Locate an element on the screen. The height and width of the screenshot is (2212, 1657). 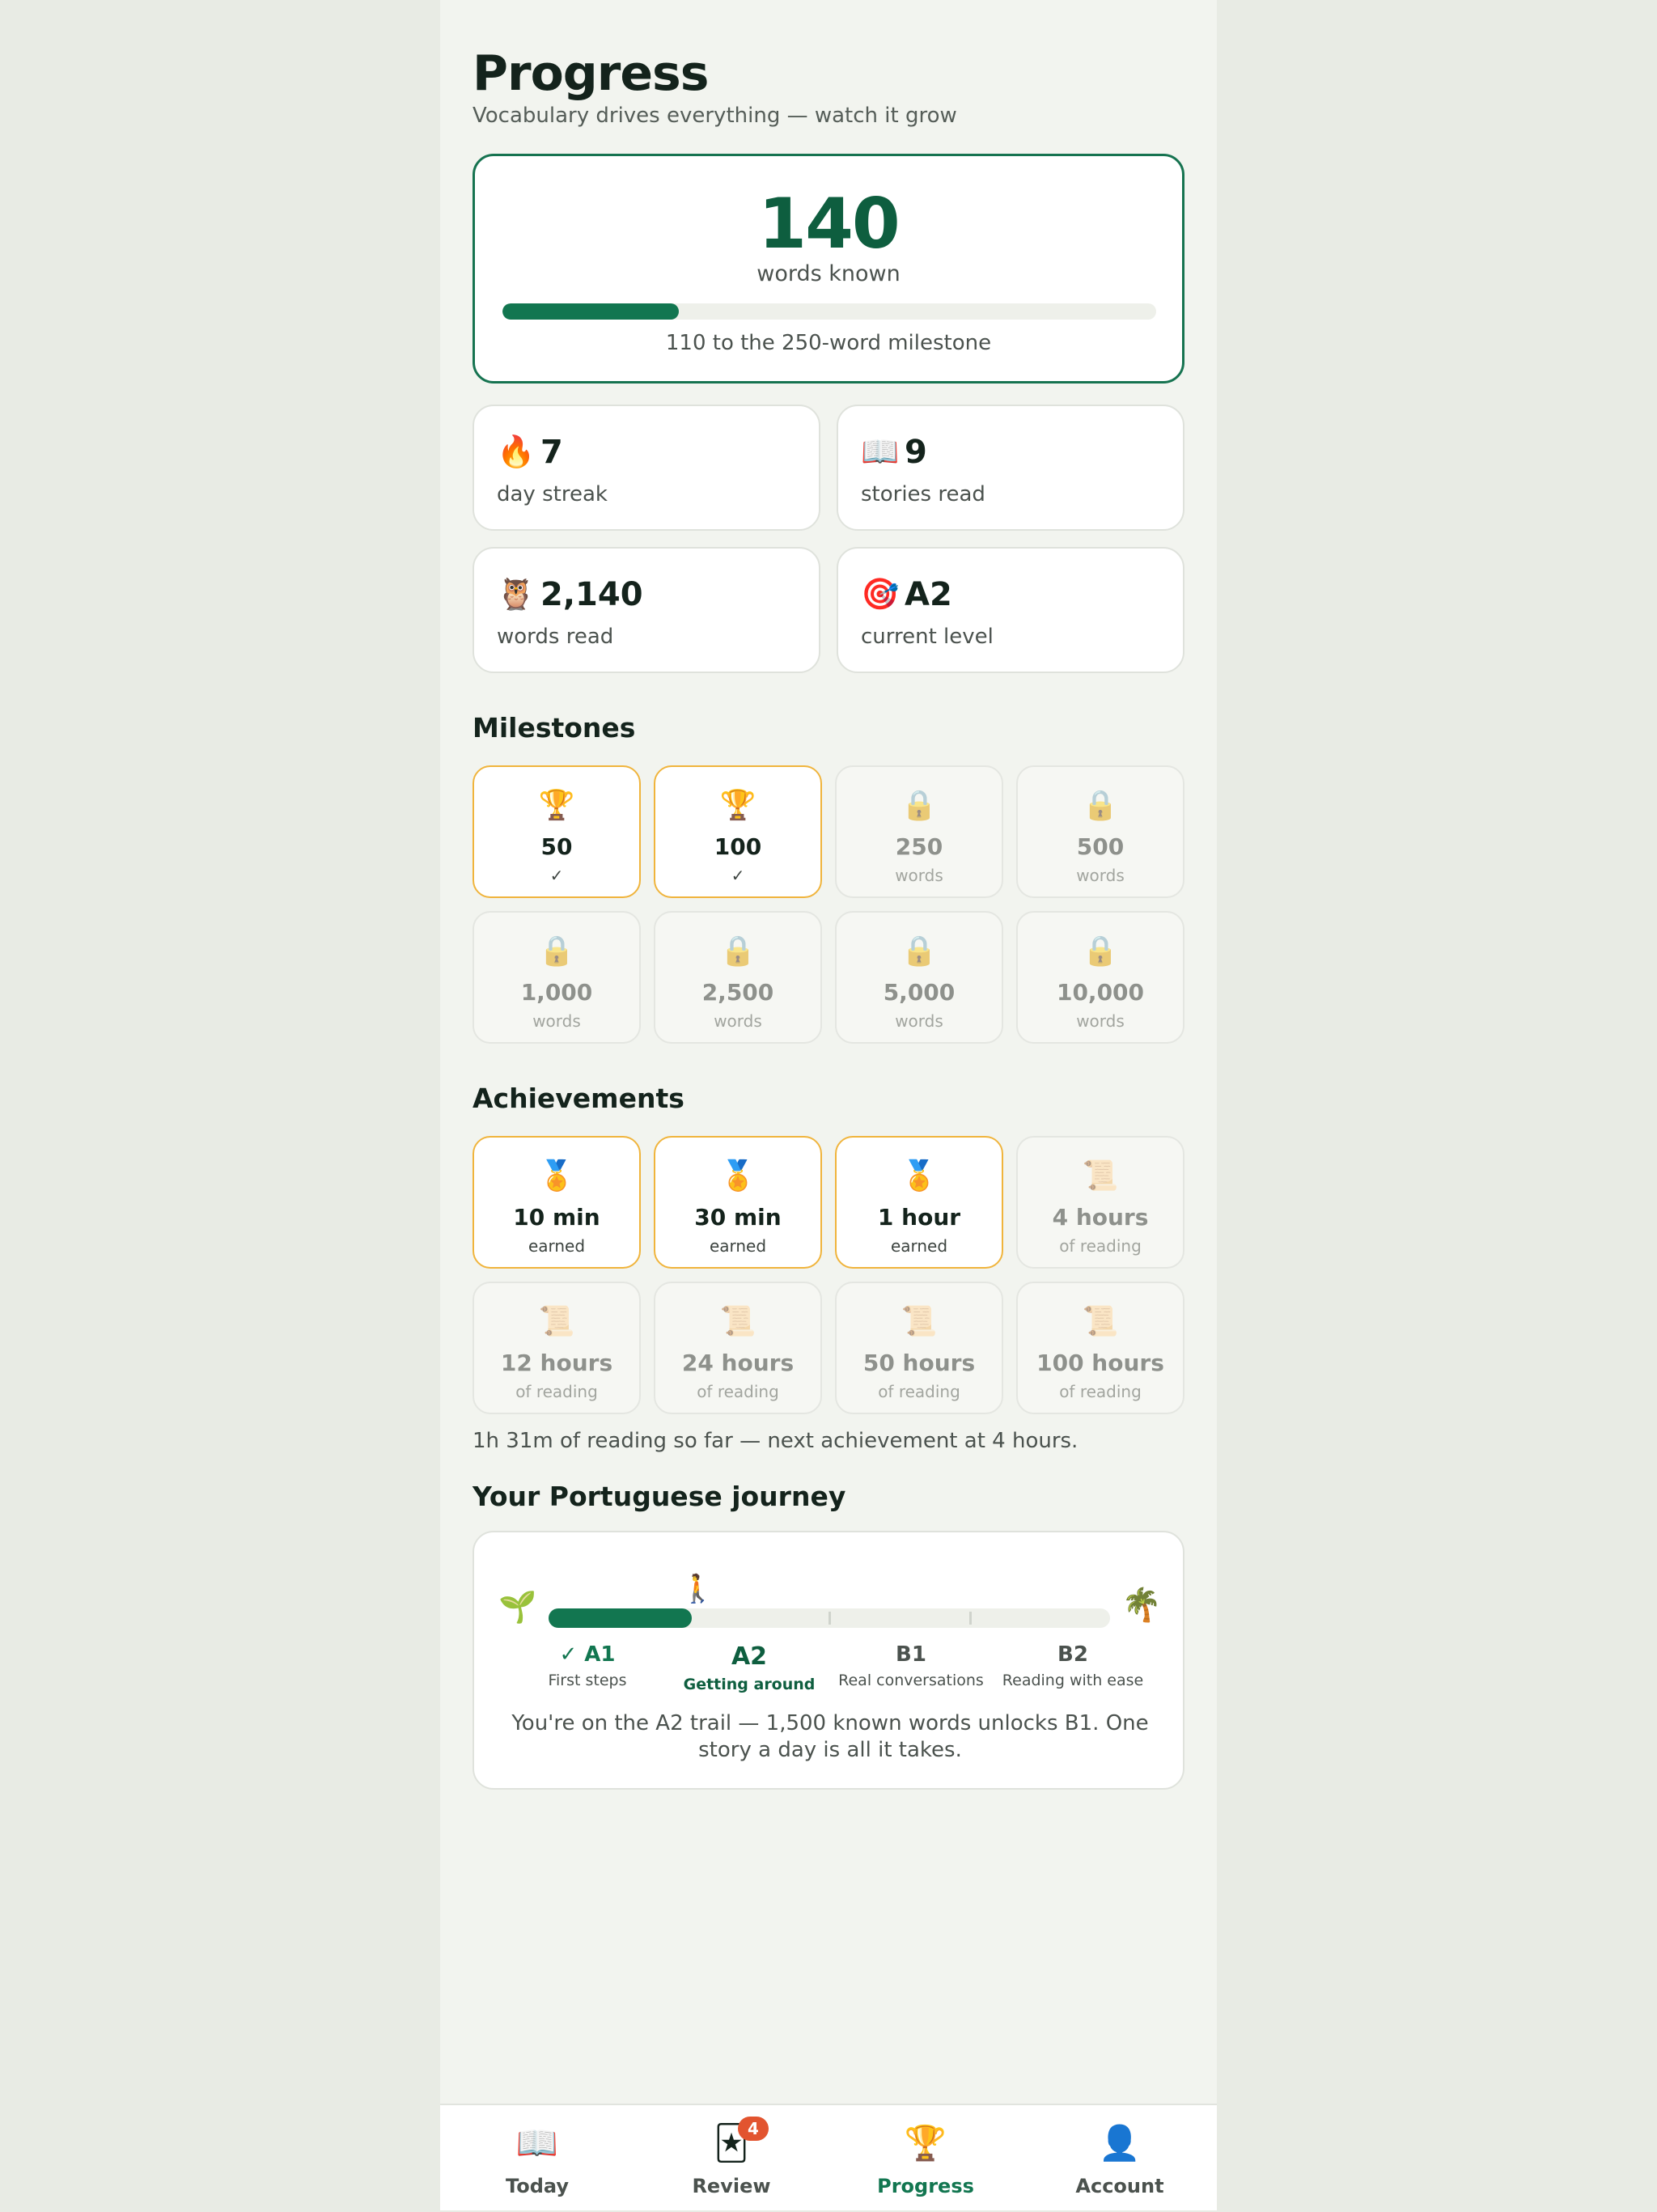
achievement-tile: 📜 4 hours of reading is located at coordinates (1100, 1202).